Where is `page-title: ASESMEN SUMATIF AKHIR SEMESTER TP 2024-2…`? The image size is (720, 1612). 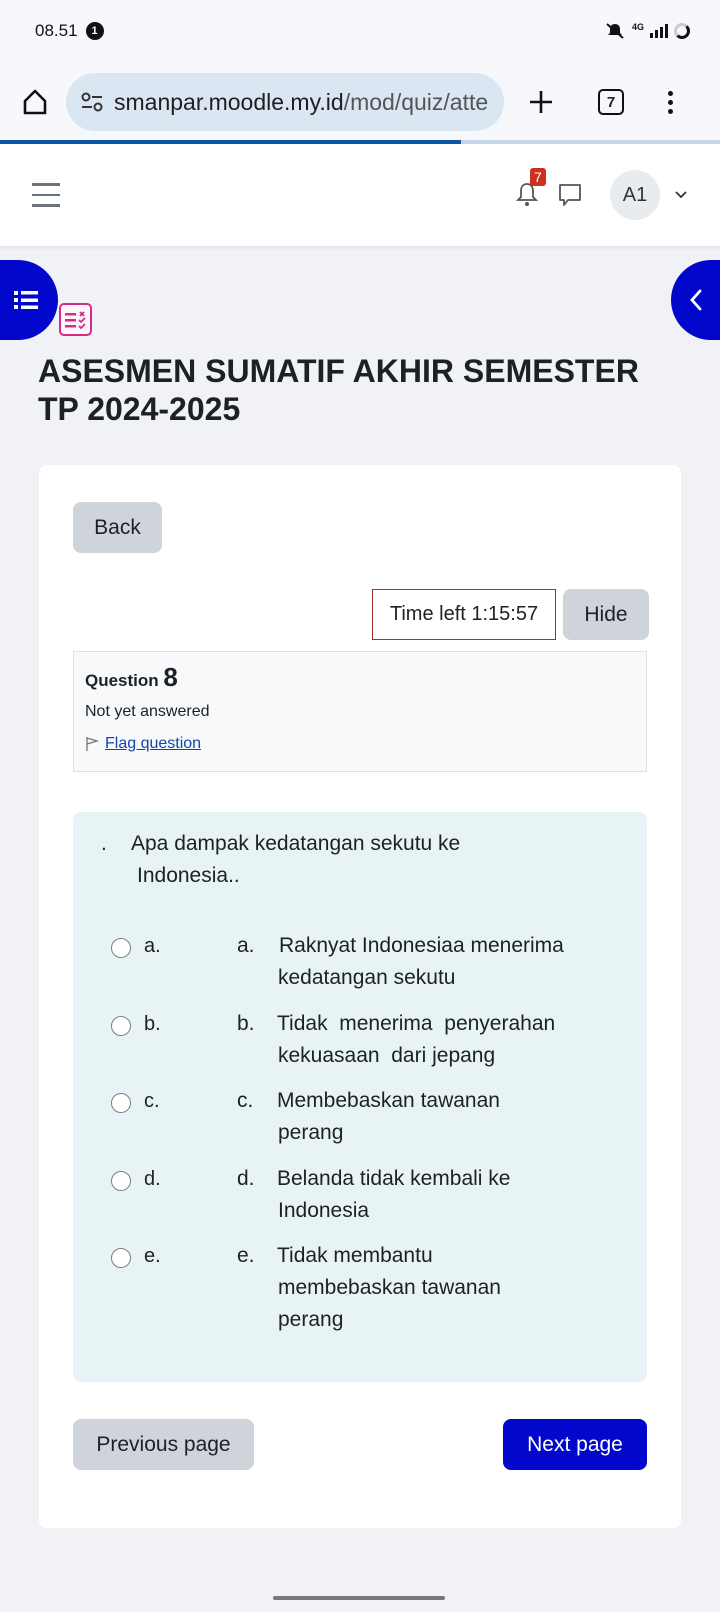
page-title: ASESMEN SUMATIF AKHIR SEMESTER TP 2024-2… is located at coordinates (338, 390).